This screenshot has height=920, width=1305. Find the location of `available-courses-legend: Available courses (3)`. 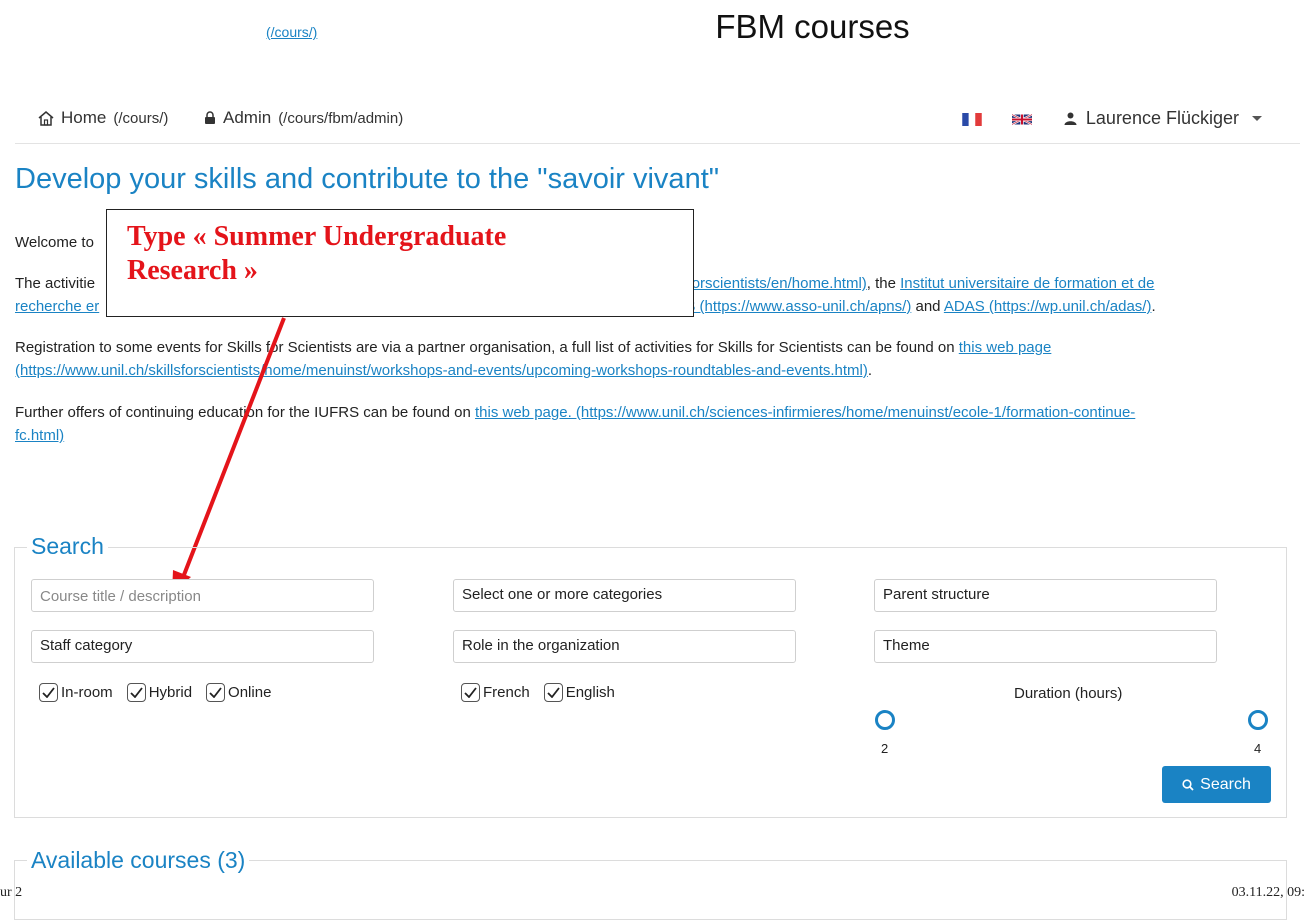

available-courses-legend: Available courses (3) is located at coordinates (138, 860).